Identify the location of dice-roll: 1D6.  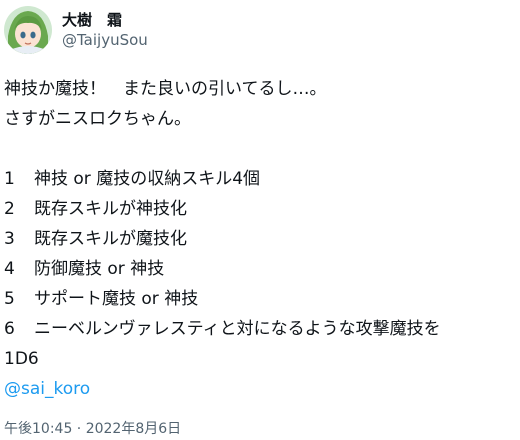
(21, 359).